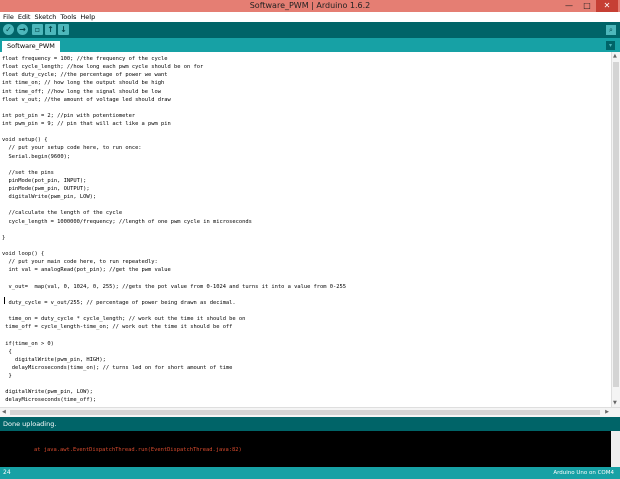 The width and height of the screenshot is (620, 479). Describe the element at coordinates (62, 213) in the screenshot. I see `code-line: //calculate the length of the cycle` at that location.